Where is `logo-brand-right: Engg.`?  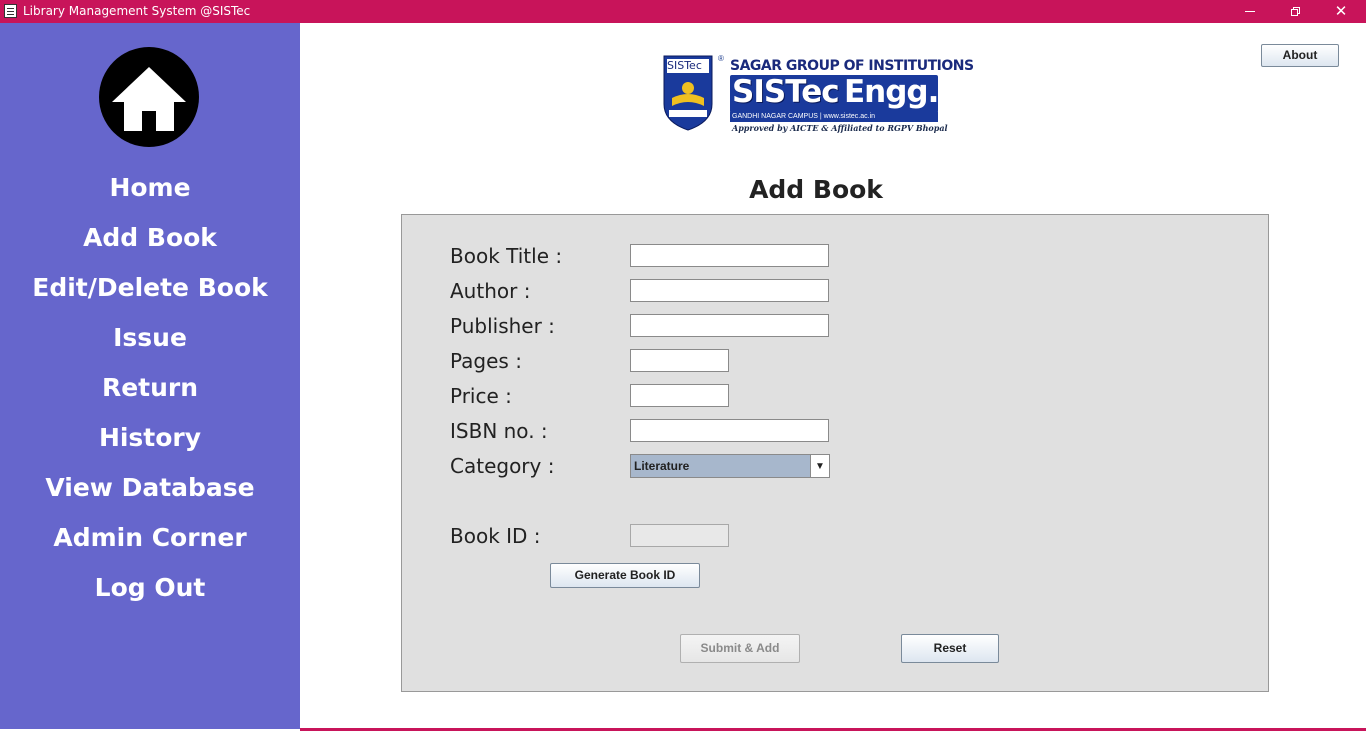 logo-brand-right: Engg. is located at coordinates (891, 92).